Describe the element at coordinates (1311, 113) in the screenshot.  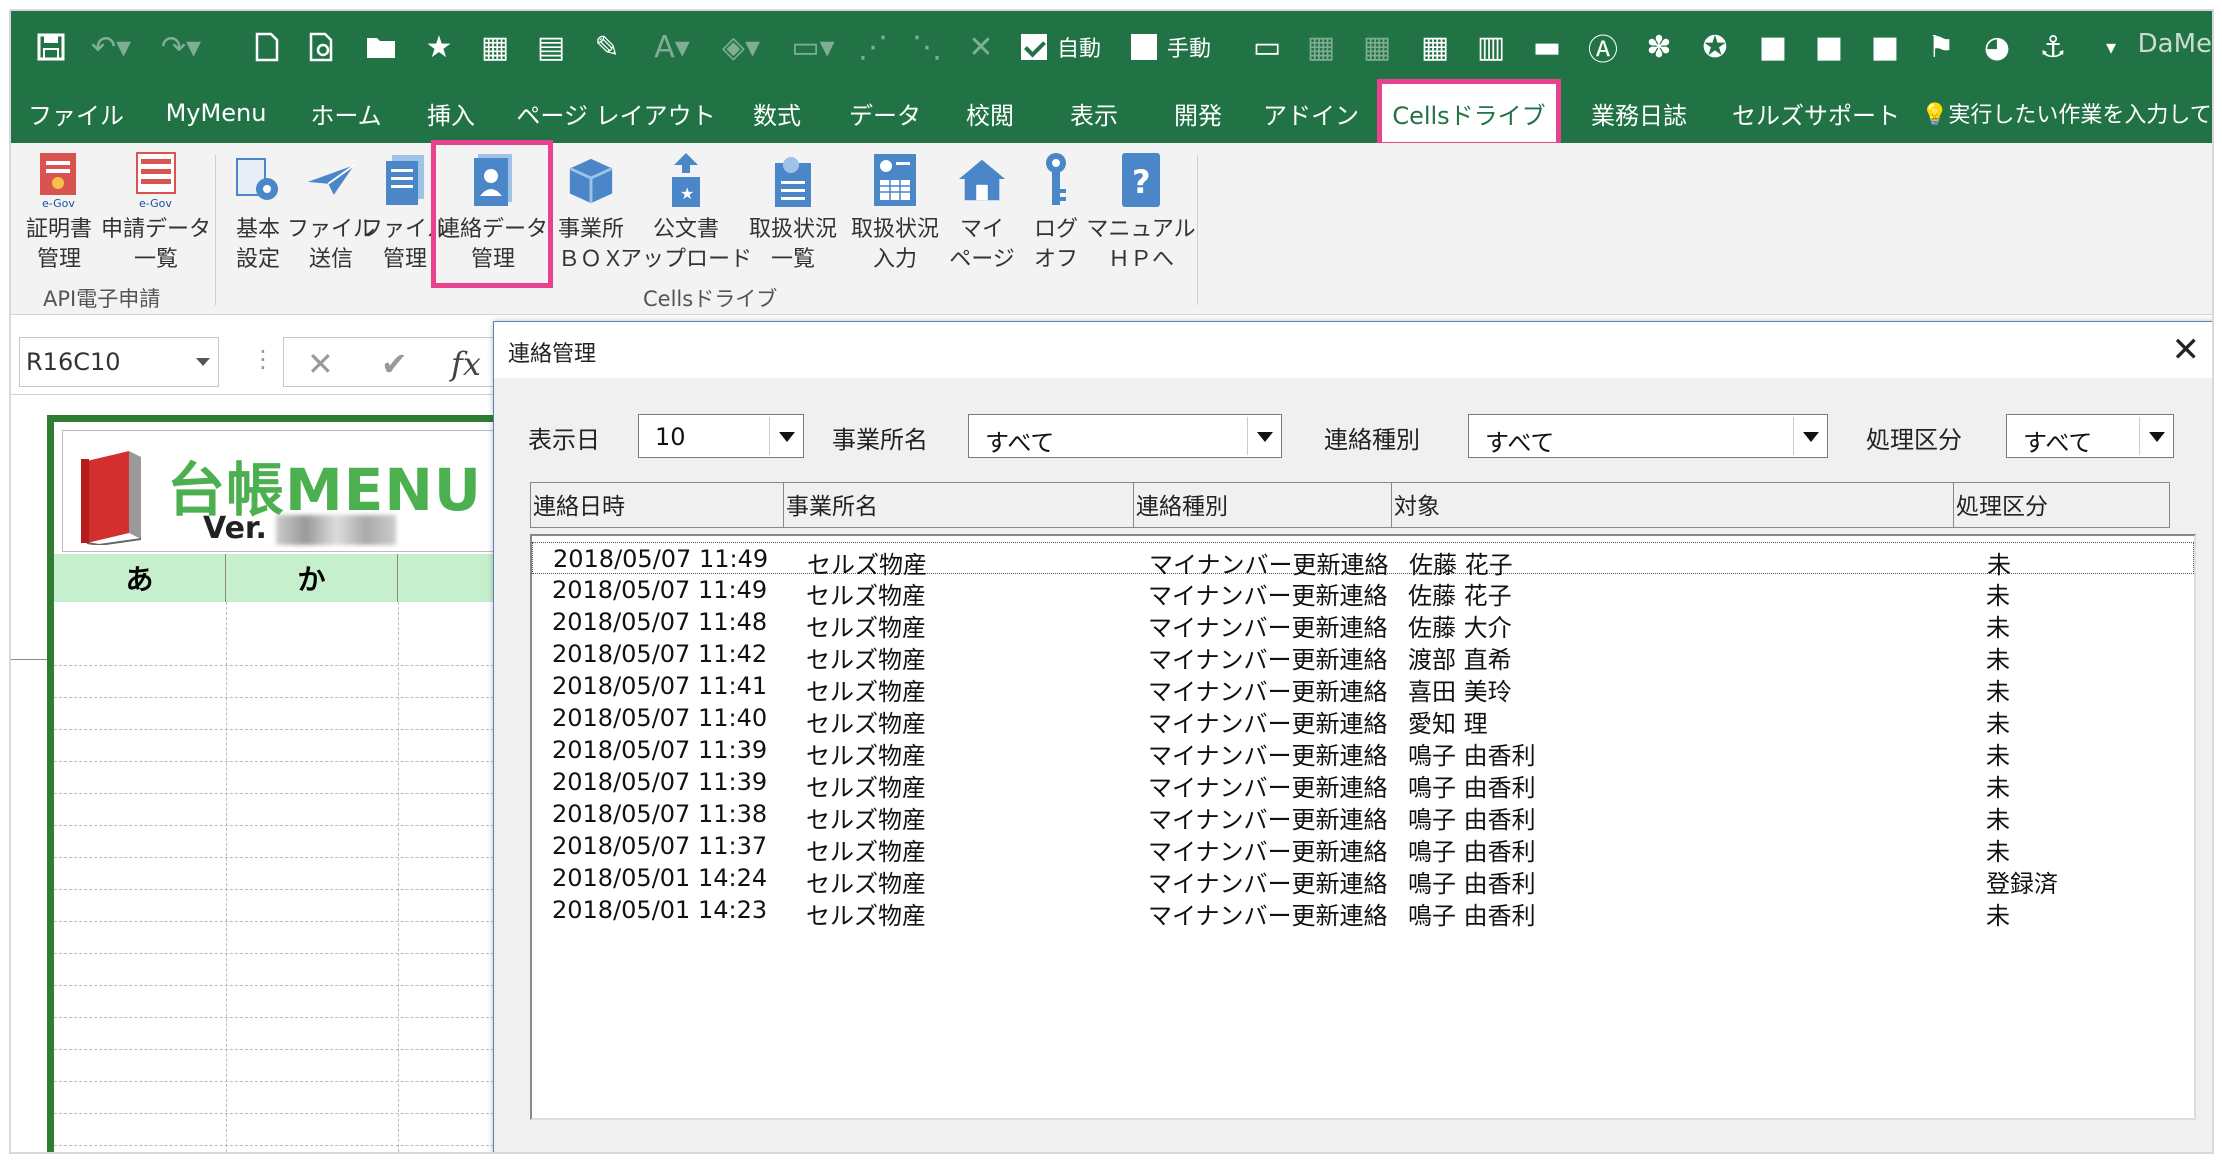
I see `tab-addin: アドイン` at that location.